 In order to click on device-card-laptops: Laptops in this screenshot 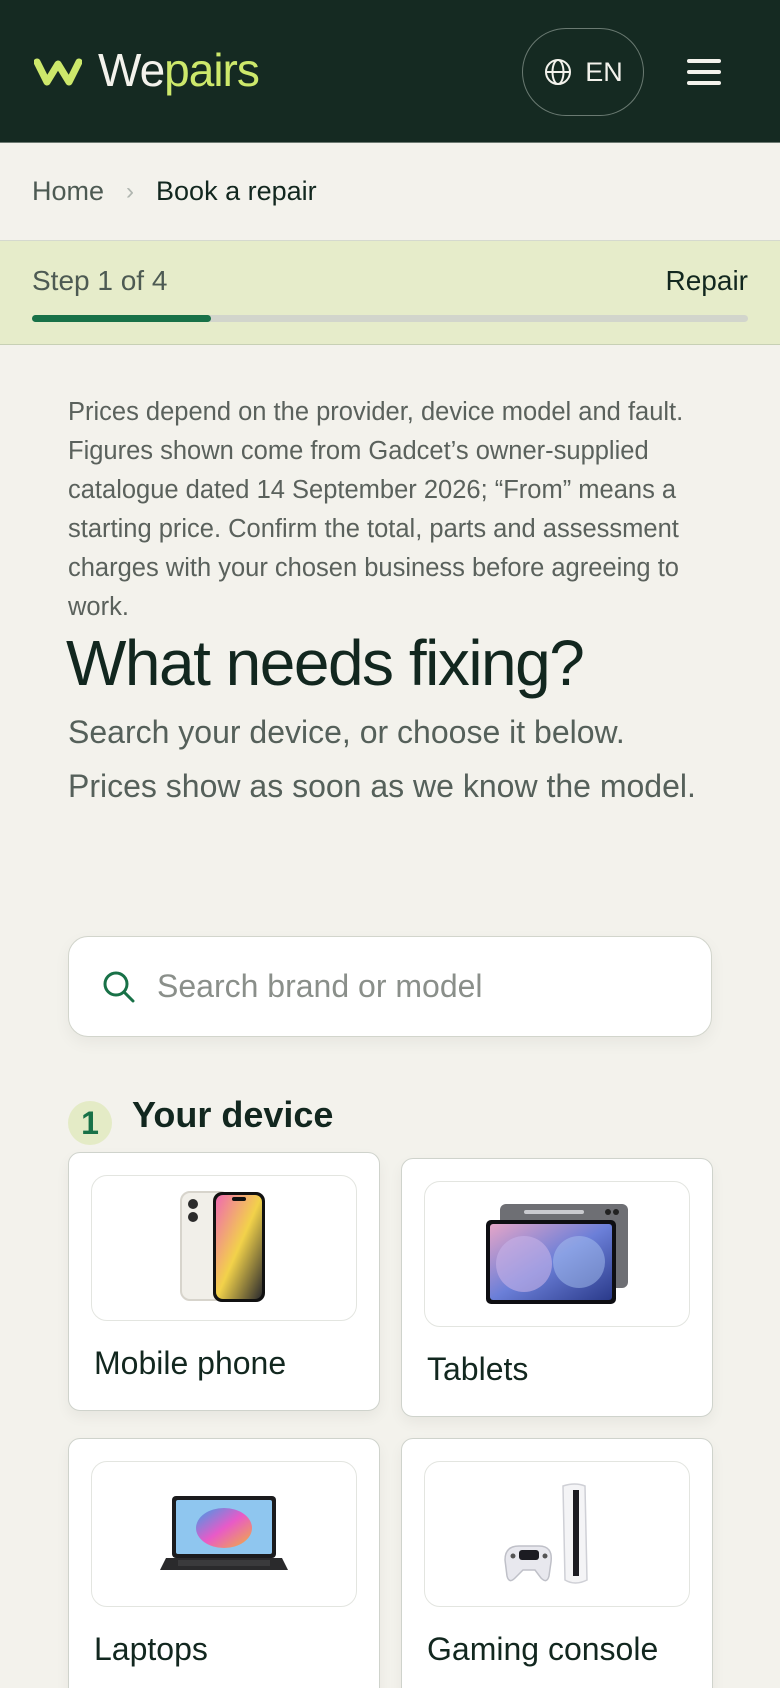, I will do `click(224, 1563)`.